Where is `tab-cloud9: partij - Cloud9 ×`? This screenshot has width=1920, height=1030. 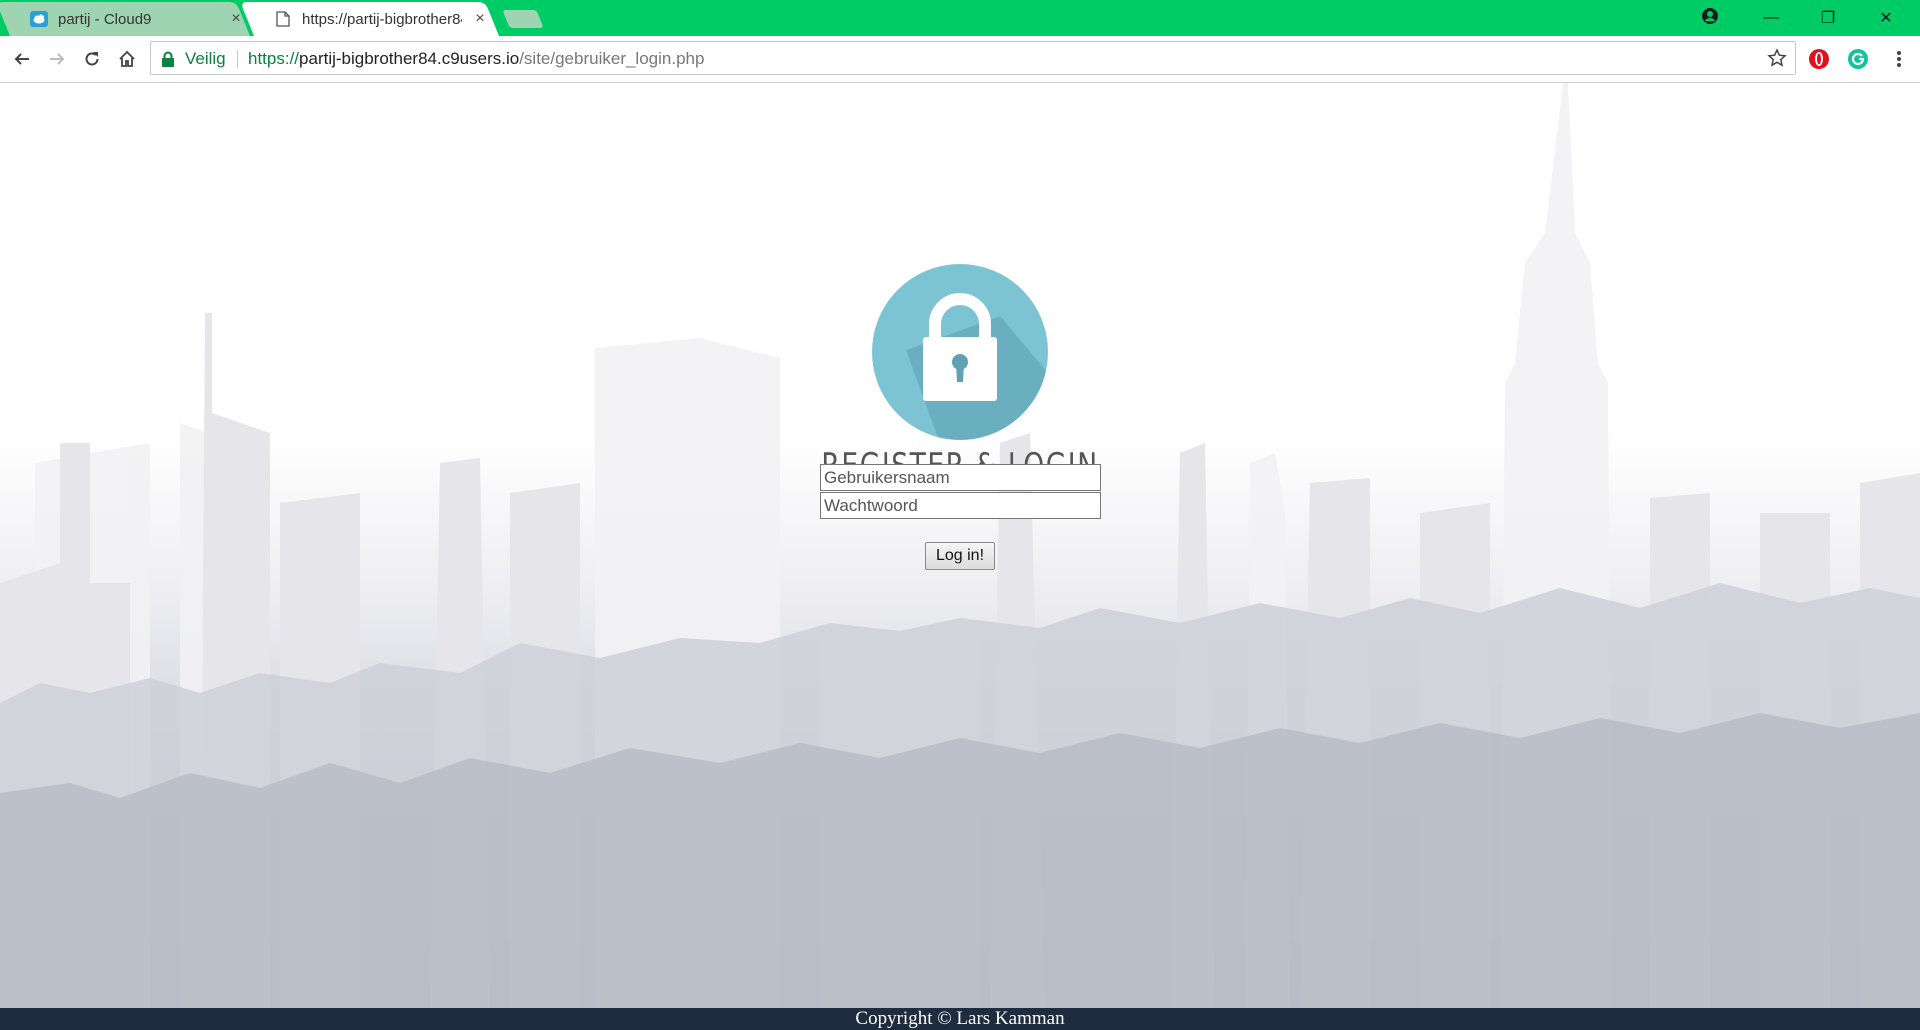 tab-cloud9: partij - Cloud9 × is located at coordinates (130, 19).